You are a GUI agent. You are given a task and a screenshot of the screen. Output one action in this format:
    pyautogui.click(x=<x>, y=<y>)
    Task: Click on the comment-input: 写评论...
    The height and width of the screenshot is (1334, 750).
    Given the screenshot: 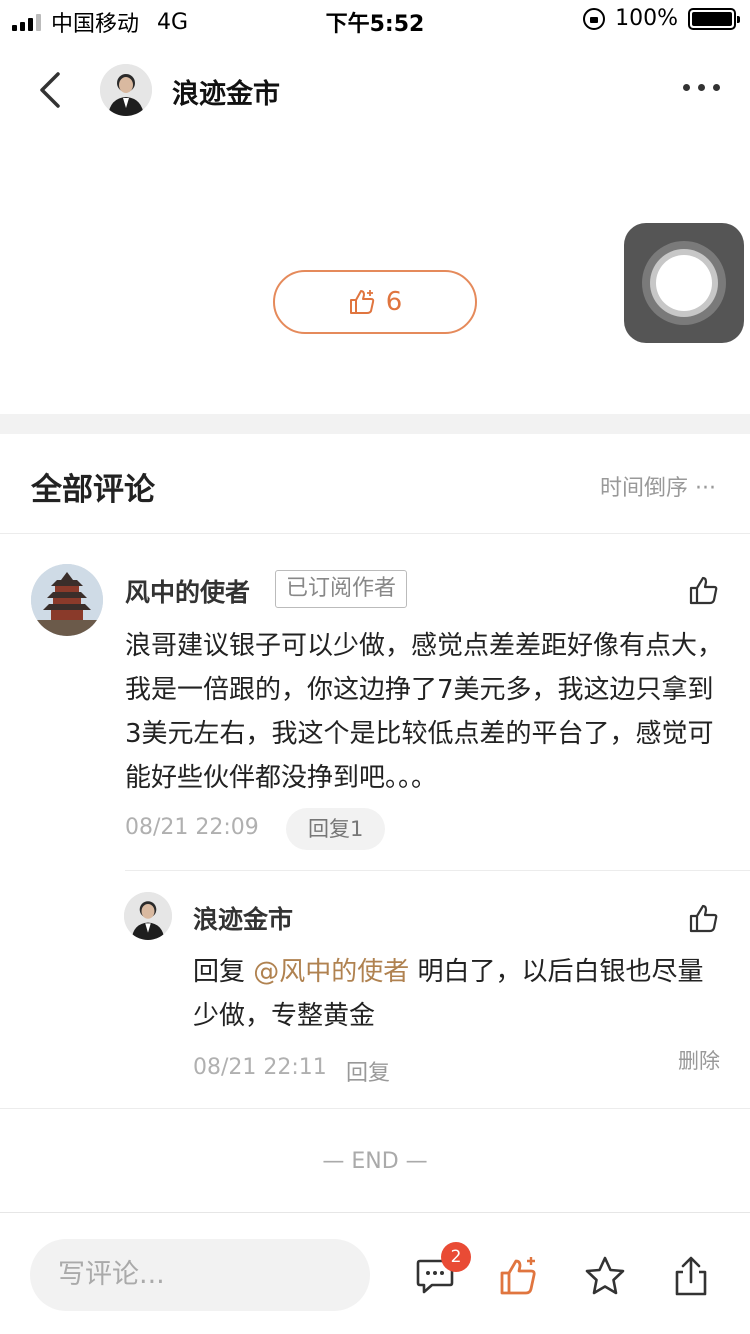 What is the action you would take?
    pyautogui.click(x=200, y=1275)
    